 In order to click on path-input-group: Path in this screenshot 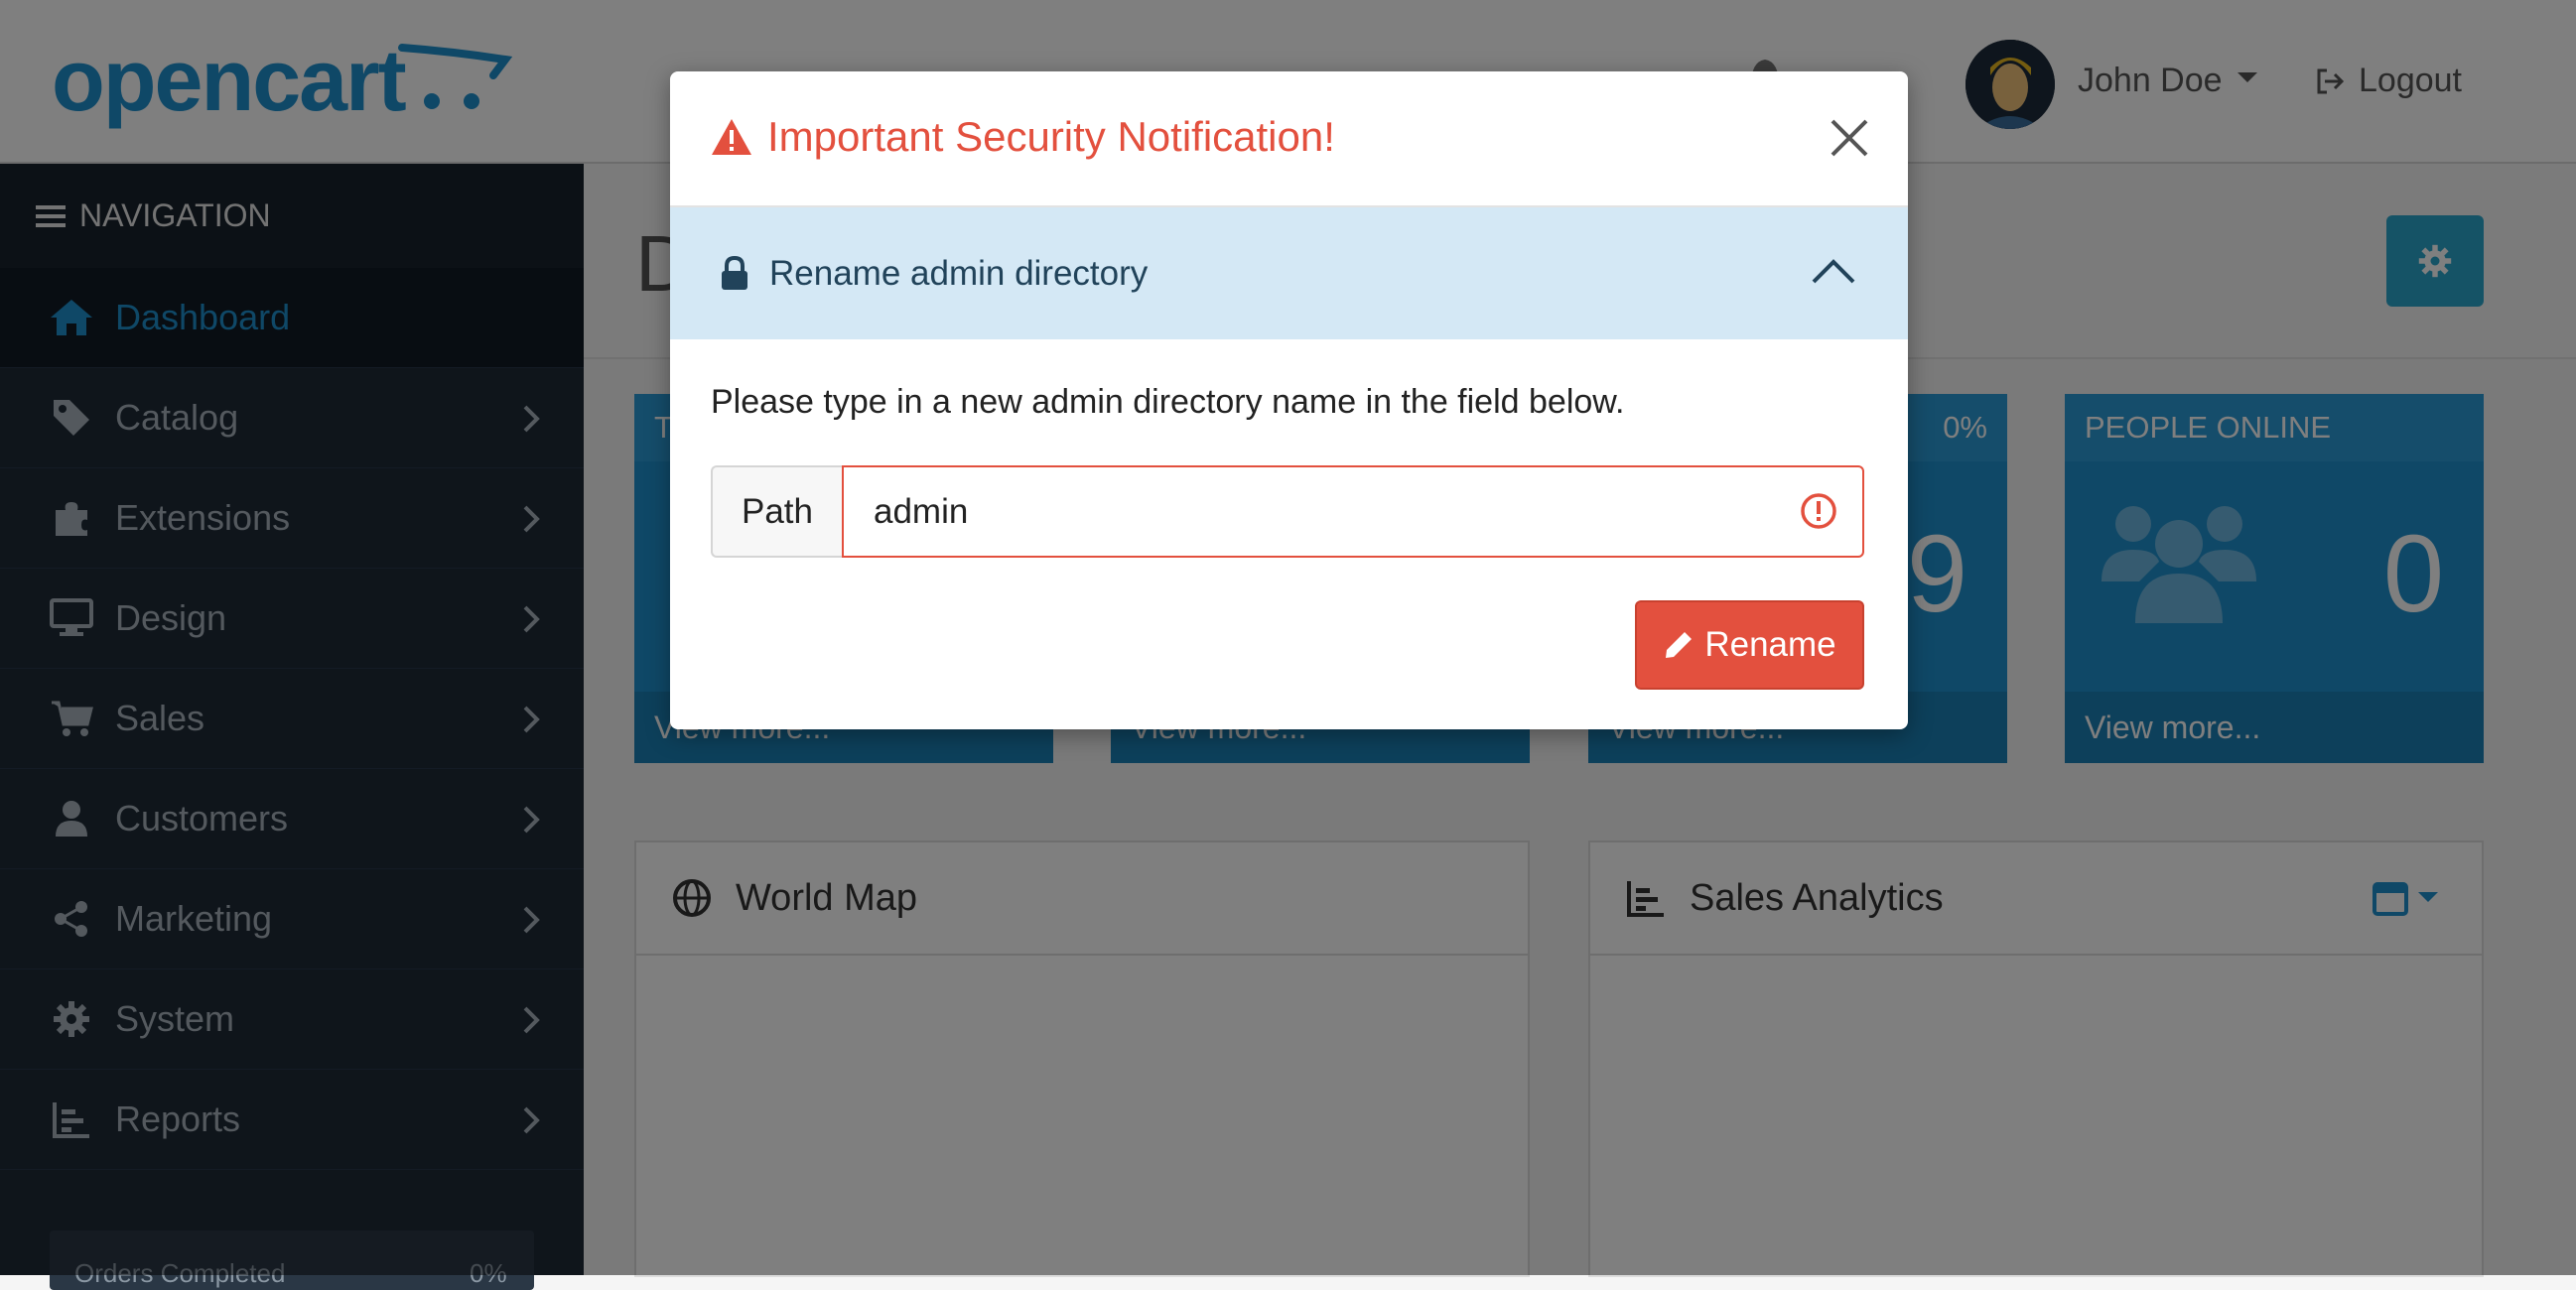, I will do `click(1287, 511)`.